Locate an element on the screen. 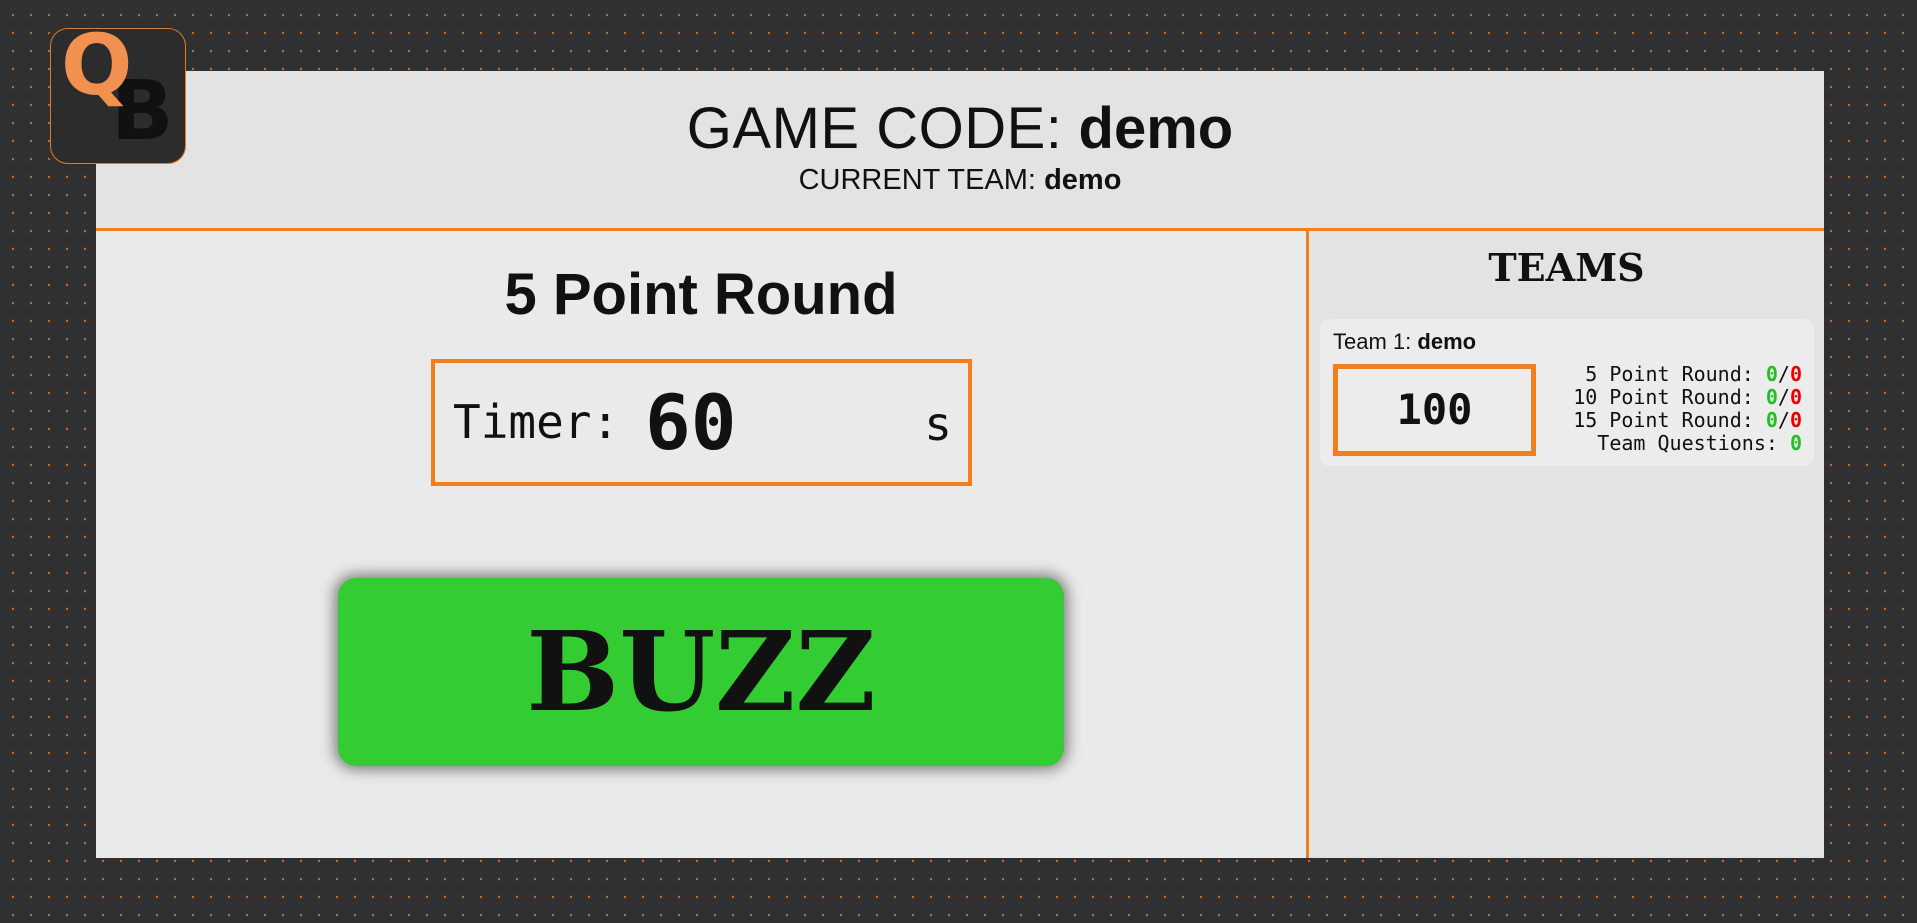  stat-label: 10 Point Round: is located at coordinates (1663, 397).